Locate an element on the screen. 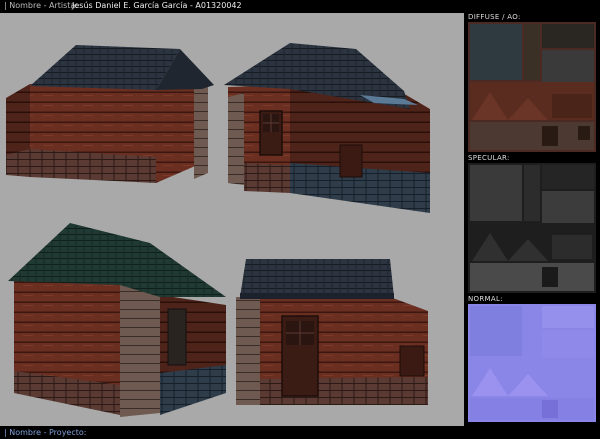 The image size is (600, 439). diffuse-map is located at coordinates (532, 87).